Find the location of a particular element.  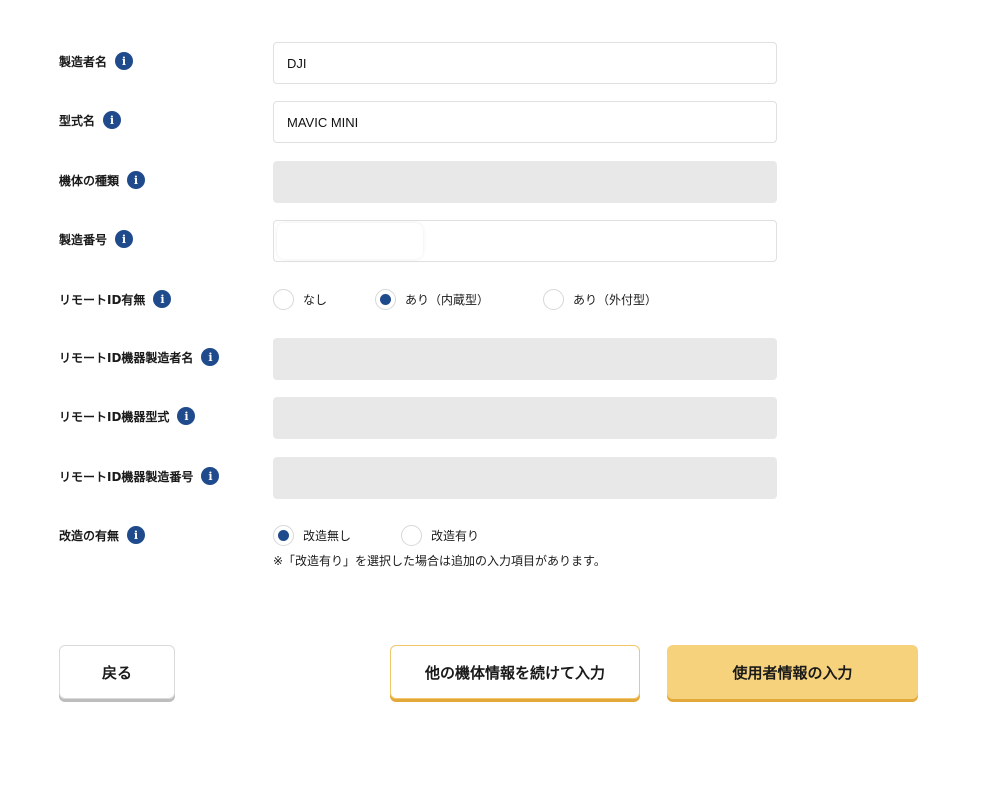

remote-id-radio-group: なし あり（内蔵型） あり（外付型） is located at coordinates (465, 299).